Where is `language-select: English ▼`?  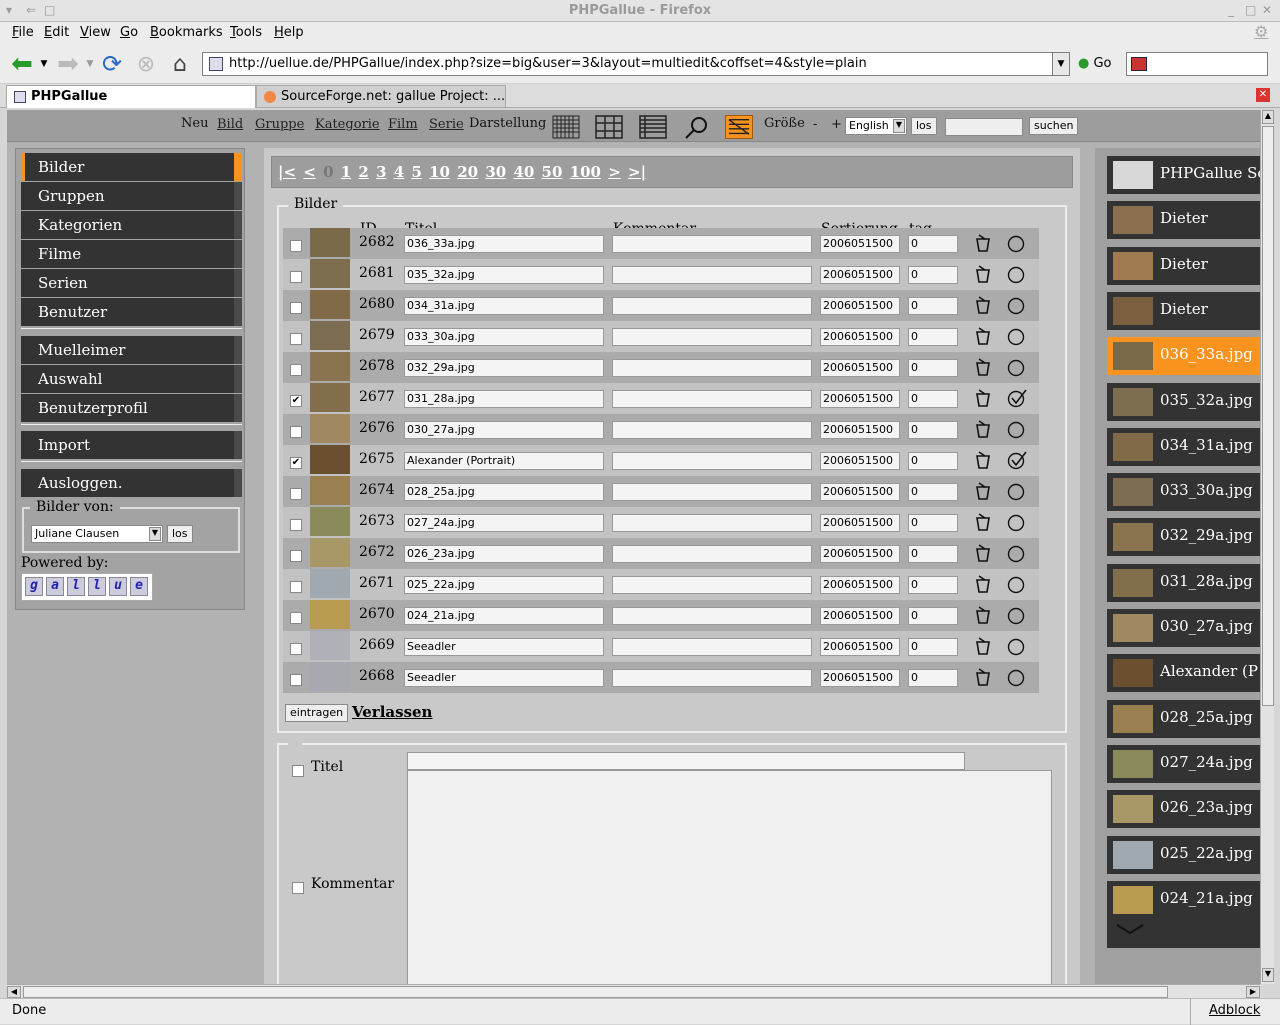 language-select: English ▼ is located at coordinates (876, 126).